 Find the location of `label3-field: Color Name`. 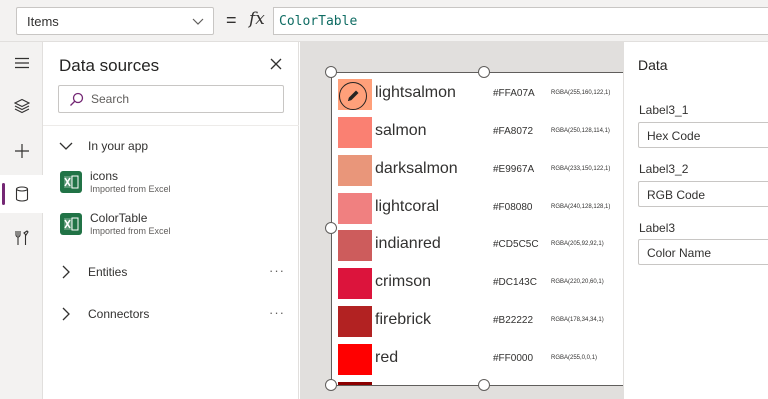

label3-field: Color Name is located at coordinates (703, 252).